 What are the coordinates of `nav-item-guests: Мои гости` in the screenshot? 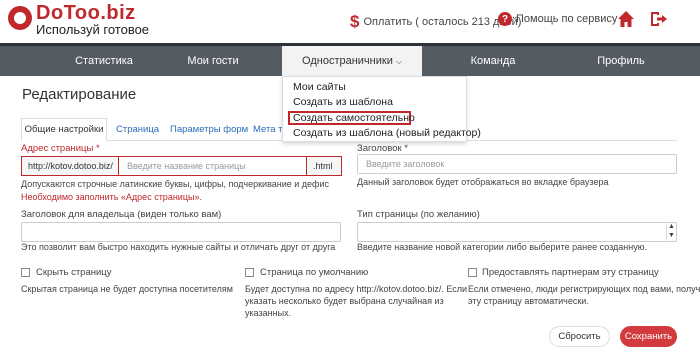 It's located at (213, 61).